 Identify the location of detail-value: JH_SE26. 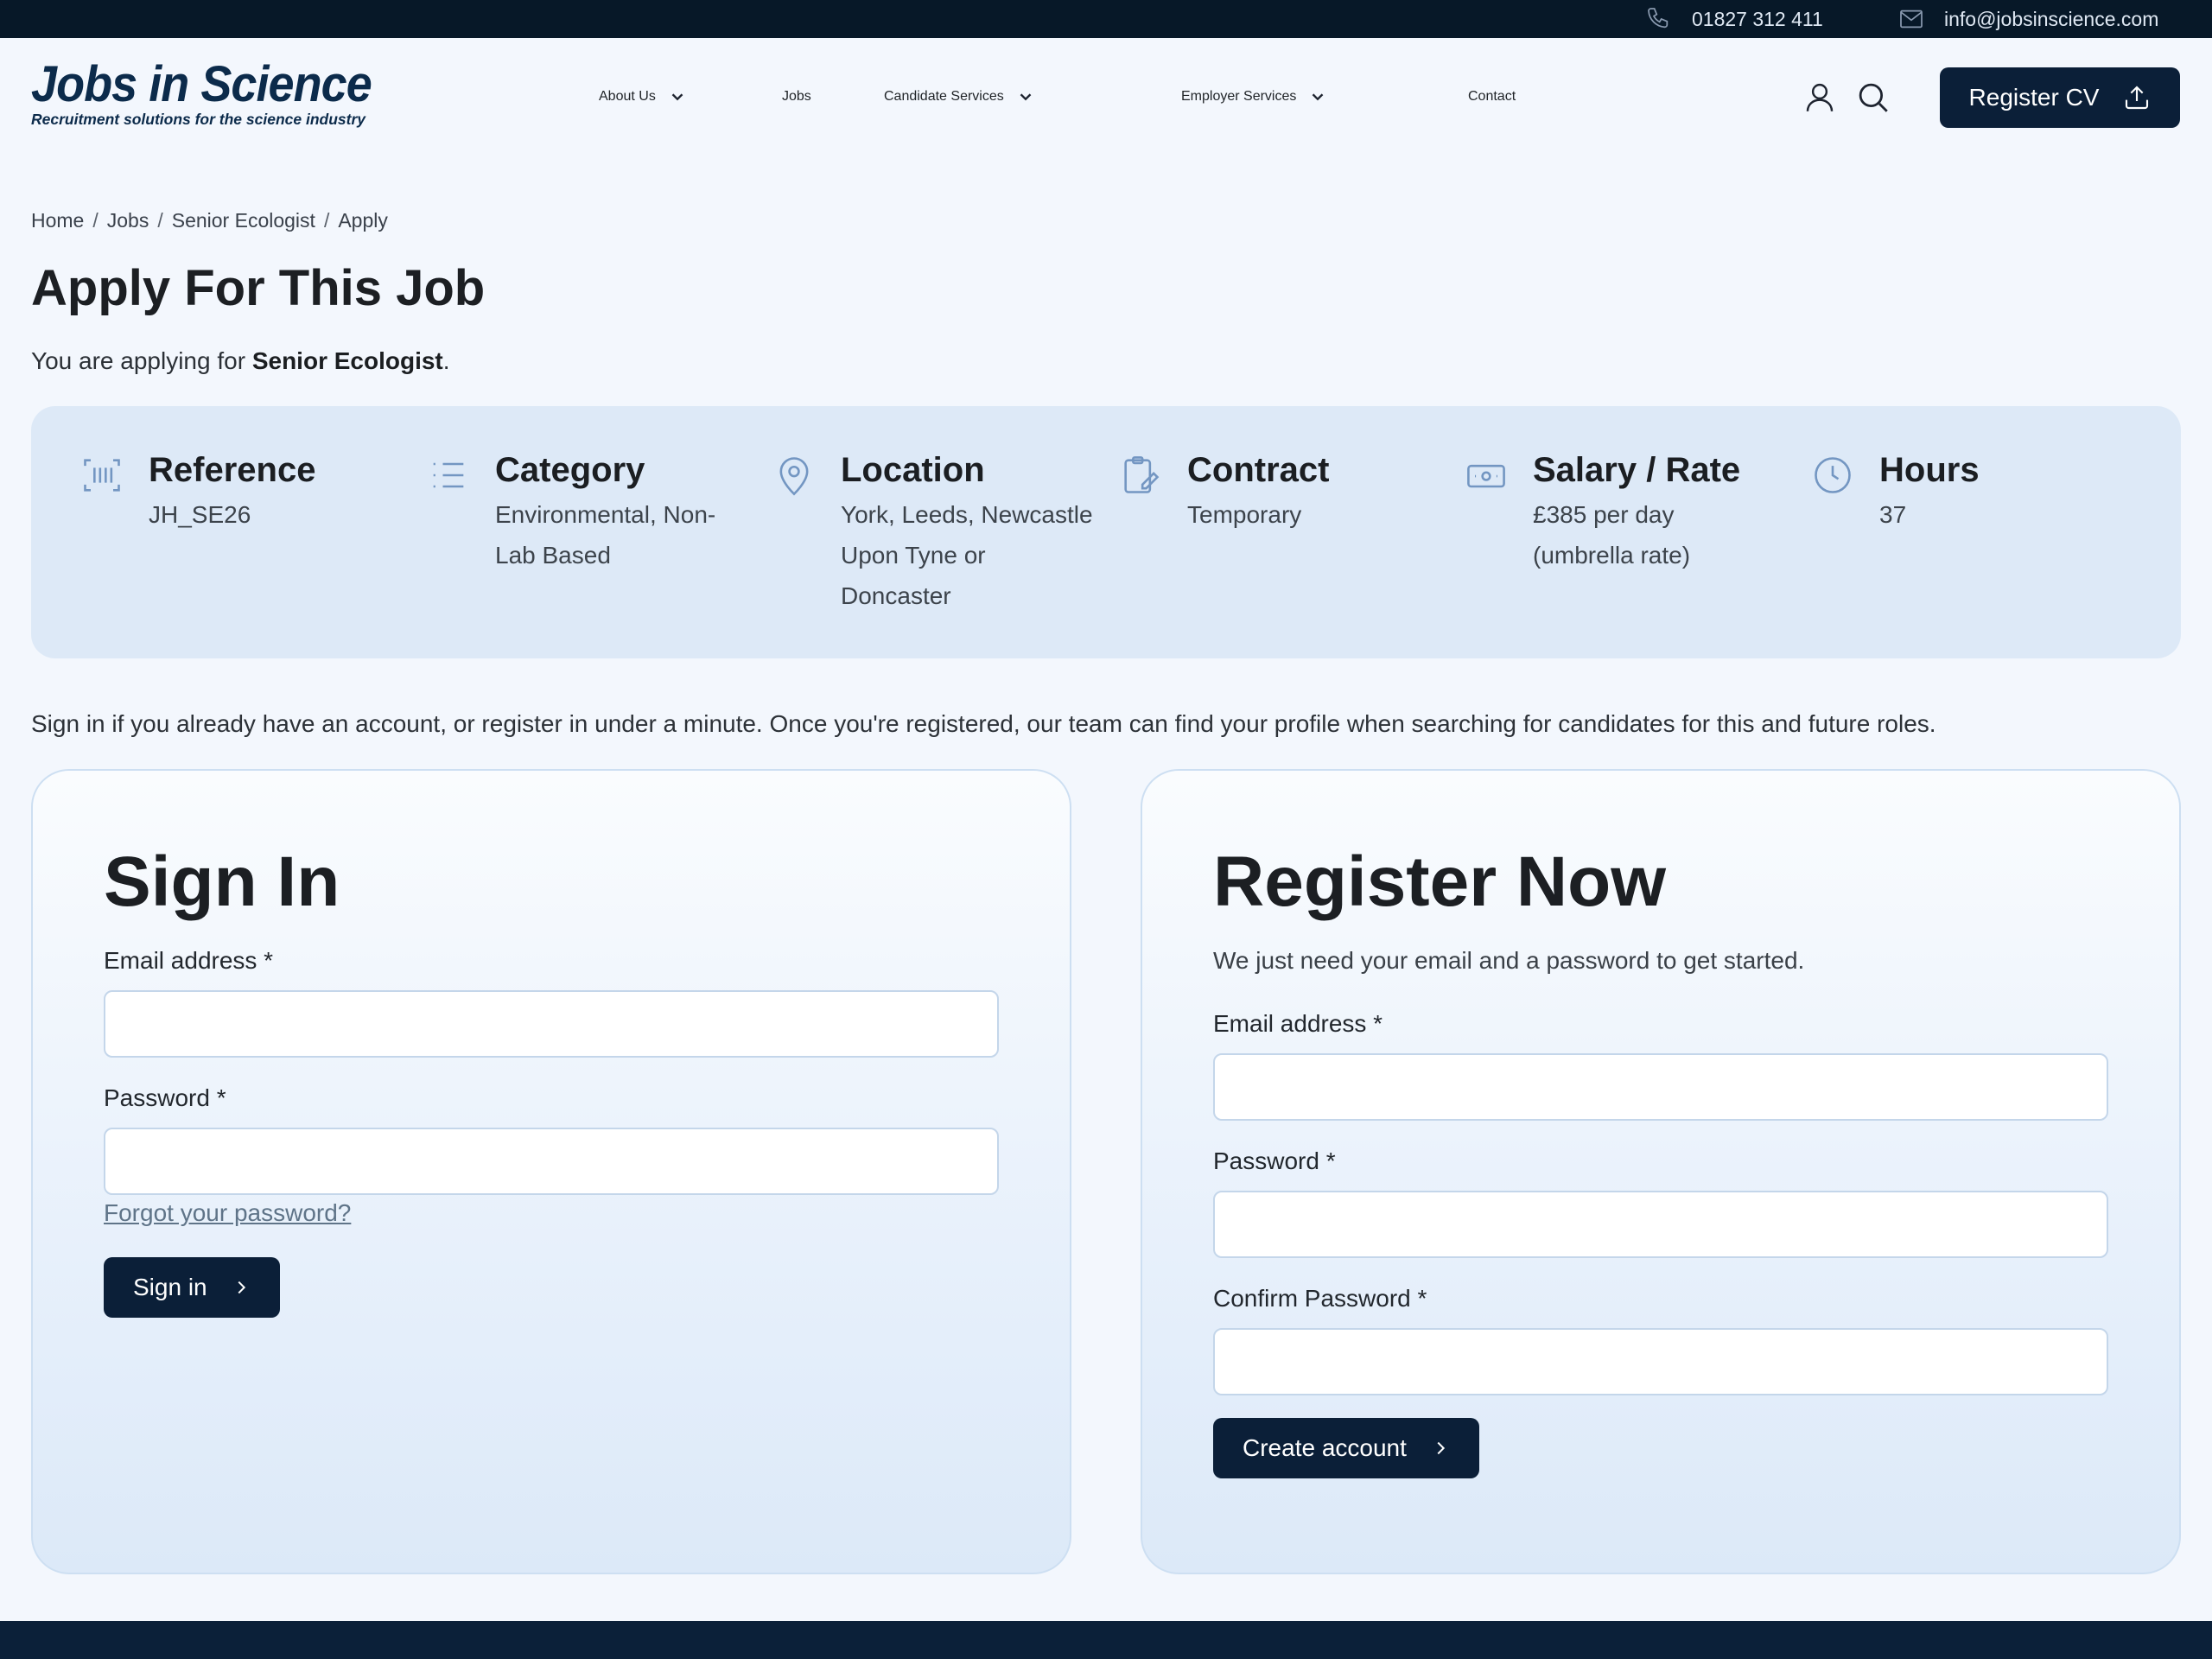
(200, 514).